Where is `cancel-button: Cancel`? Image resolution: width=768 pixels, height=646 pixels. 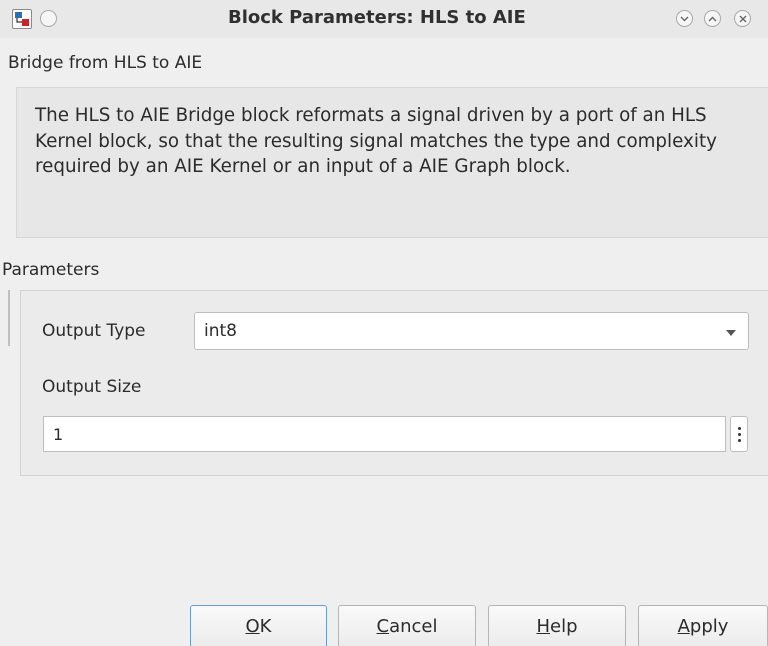 cancel-button: Cancel is located at coordinates (407, 625).